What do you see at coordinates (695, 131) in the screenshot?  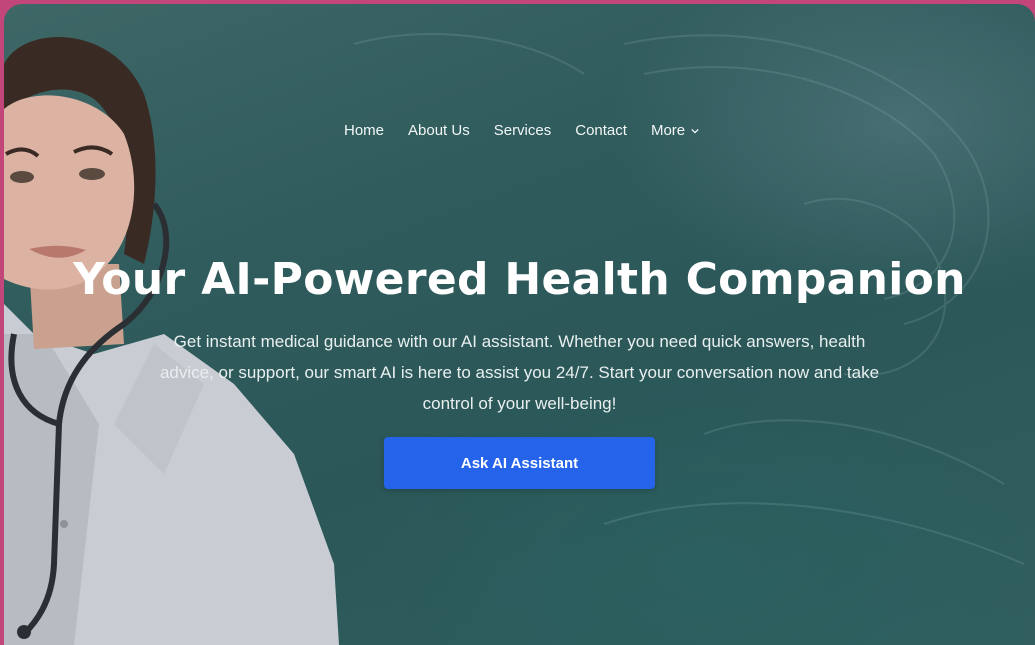 I see `chevron-down-icon` at bounding box center [695, 131].